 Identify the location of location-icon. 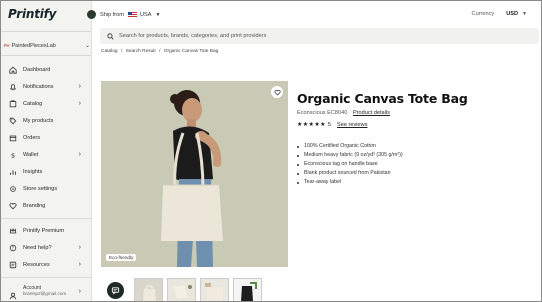
(91, 14).